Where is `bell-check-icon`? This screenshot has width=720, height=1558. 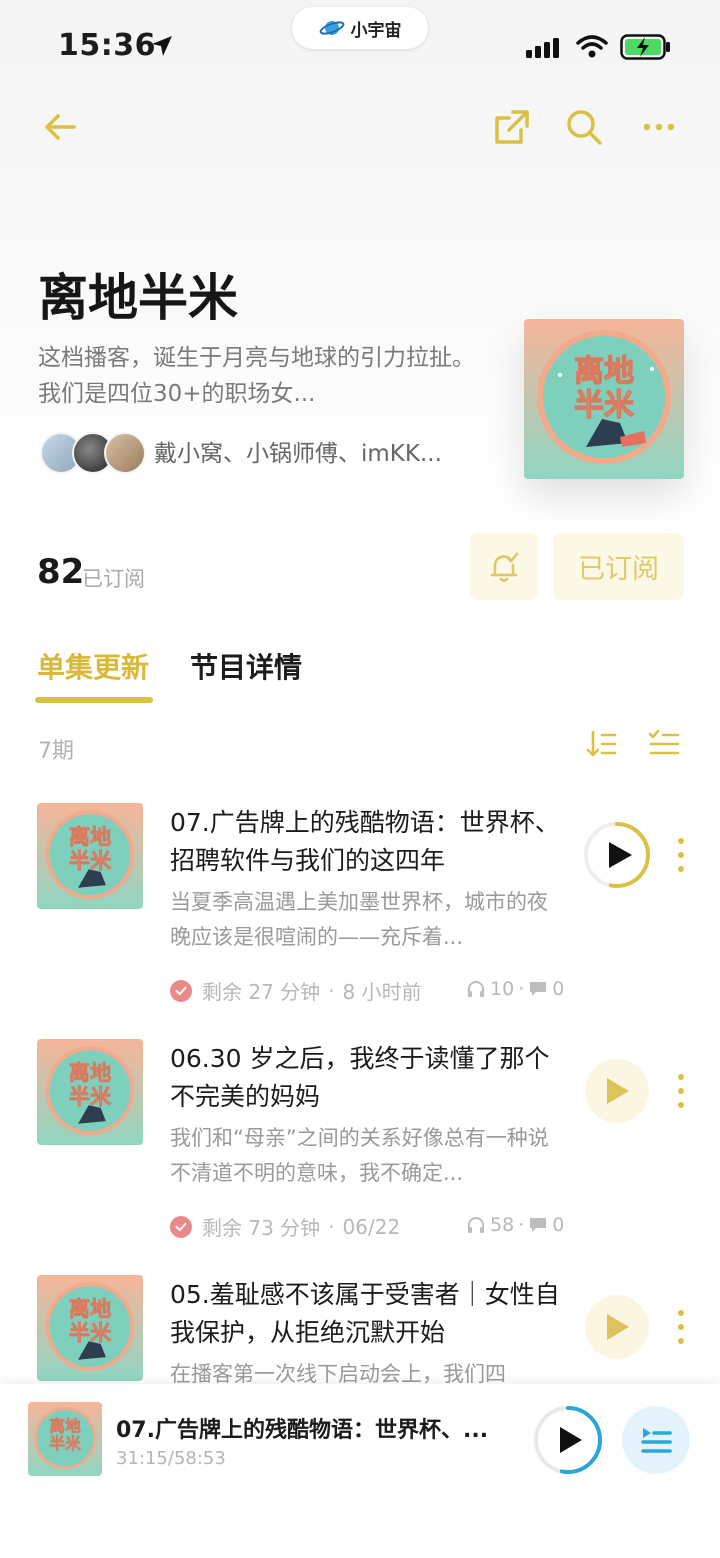 bell-check-icon is located at coordinates (504, 567).